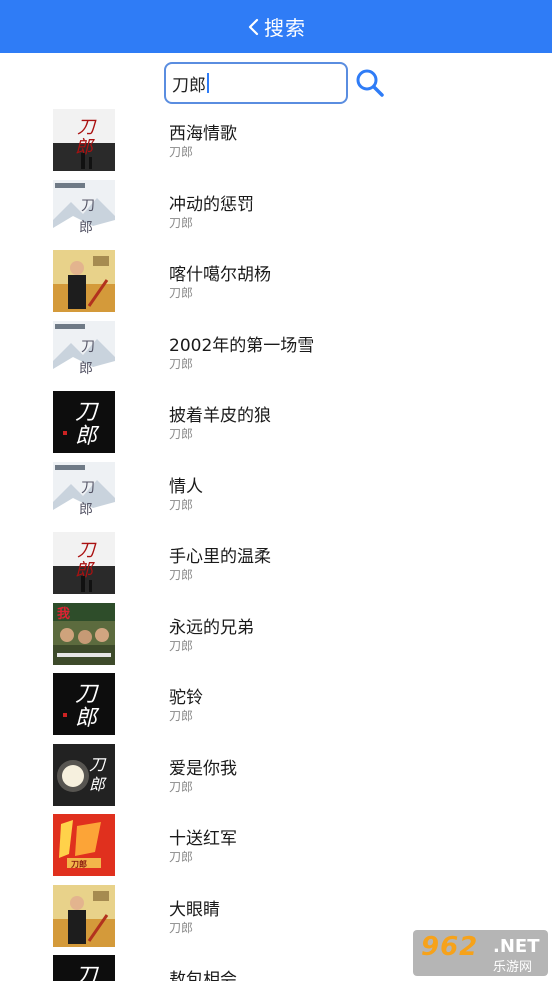 This screenshot has height=981, width=552. Describe the element at coordinates (79, 864) in the screenshot. I see `svg-text: 刀郎` at that location.